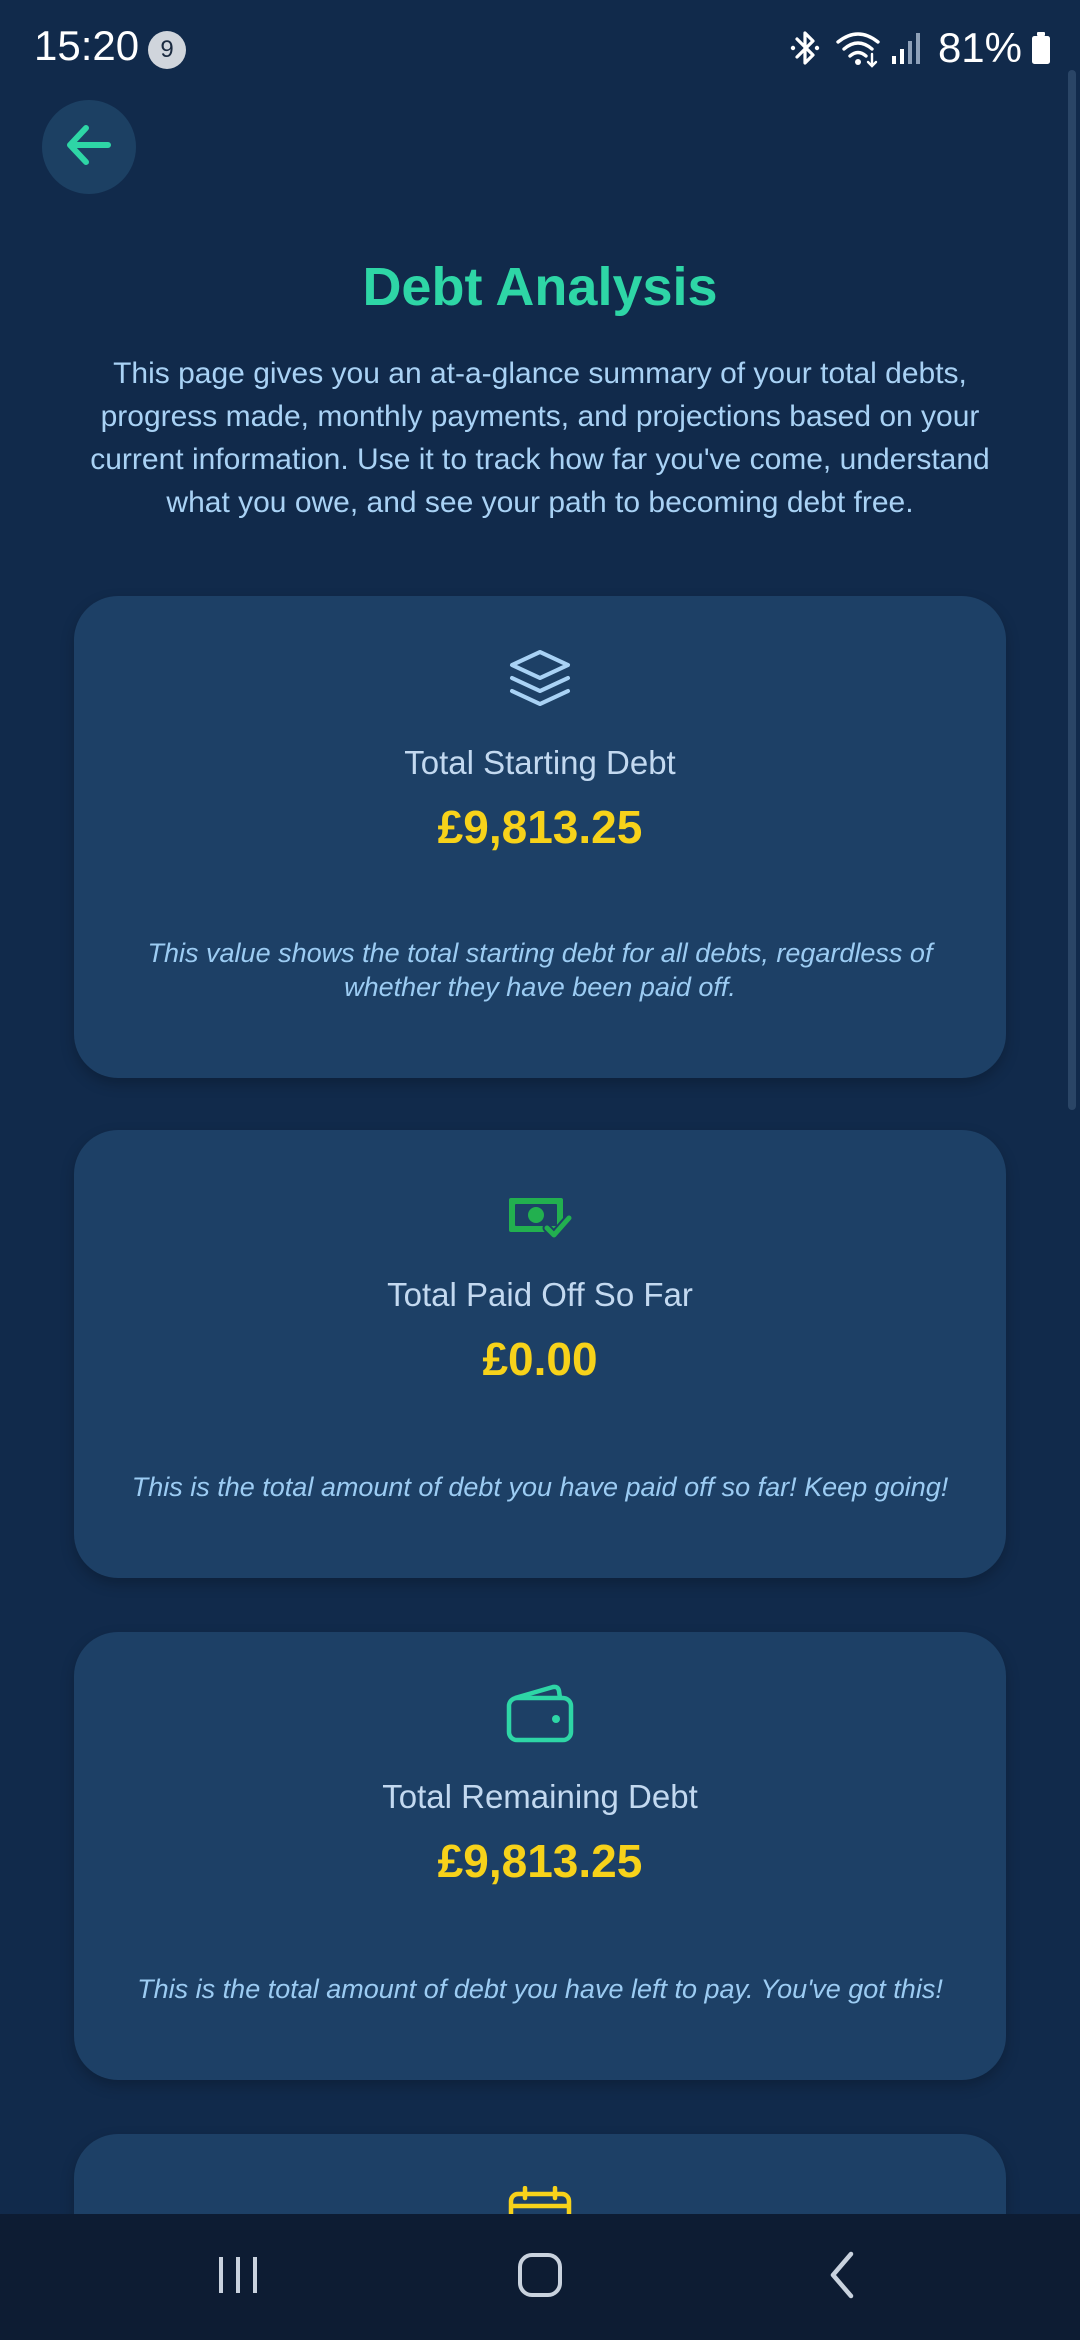 This screenshot has height=2340, width=1080. Describe the element at coordinates (907, 48) in the screenshot. I see `signal-icon` at that location.